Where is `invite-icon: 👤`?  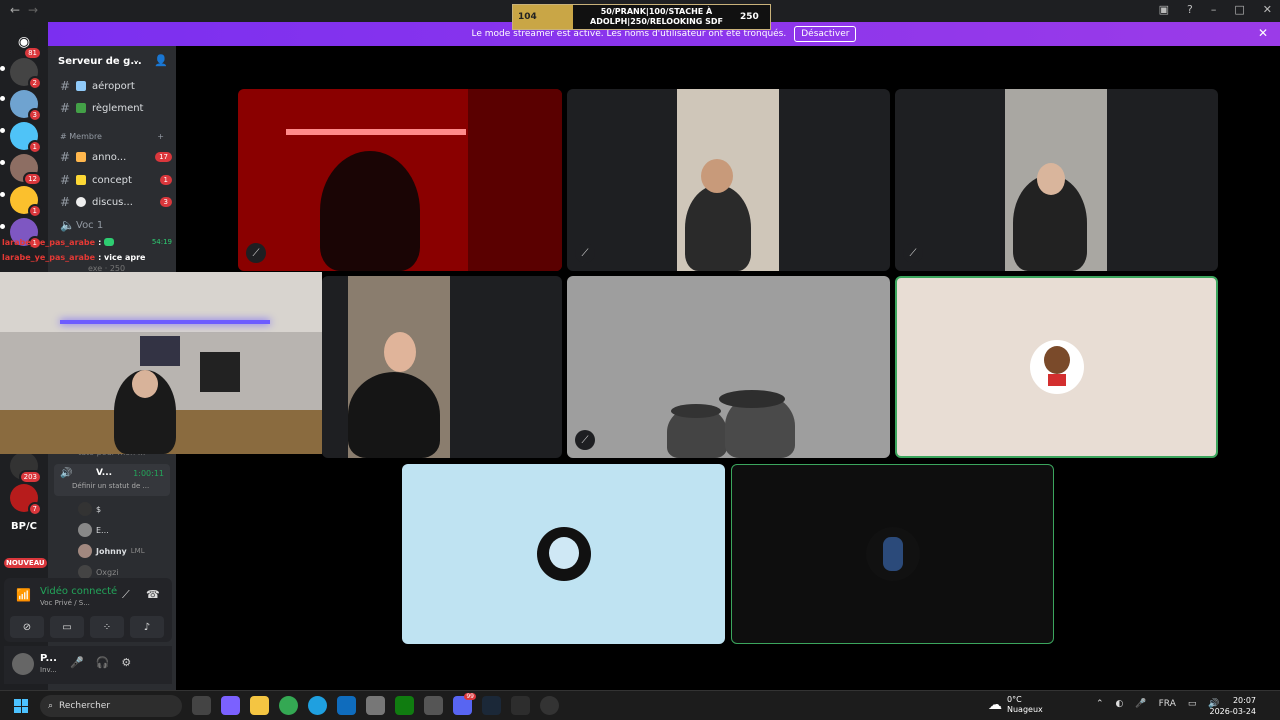 invite-icon: 👤 is located at coordinates (161, 60).